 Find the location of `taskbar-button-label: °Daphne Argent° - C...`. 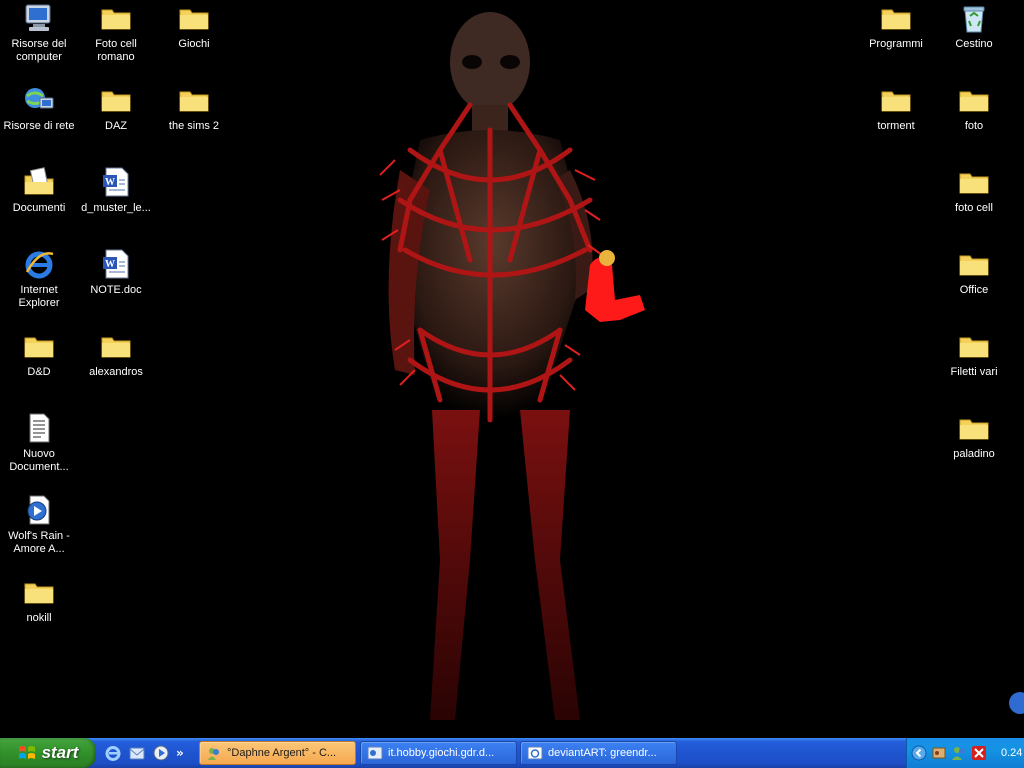

taskbar-button-label: °Daphne Argent° - C... is located at coordinates (282, 753).